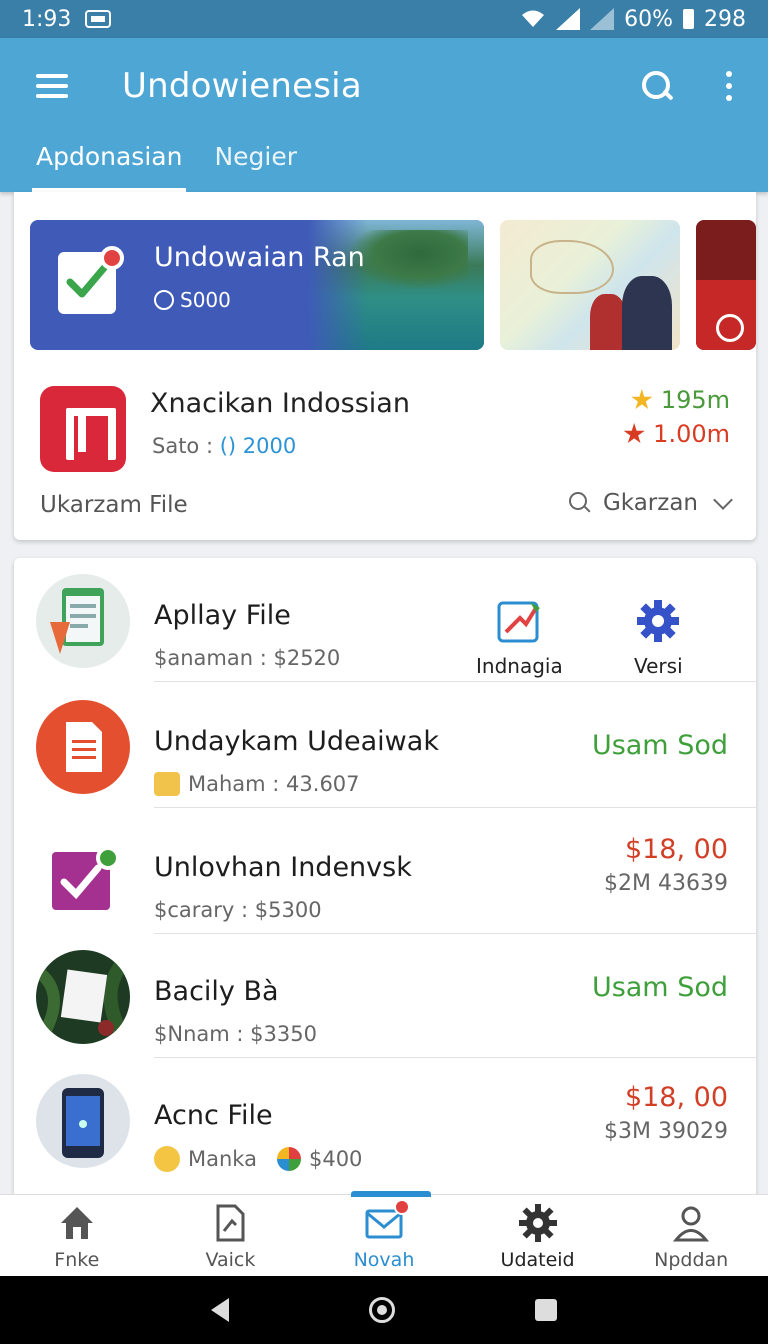  What do you see at coordinates (384, 163) in the screenshot?
I see `tab-bar: Apdonasian Negier` at bounding box center [384, 163].